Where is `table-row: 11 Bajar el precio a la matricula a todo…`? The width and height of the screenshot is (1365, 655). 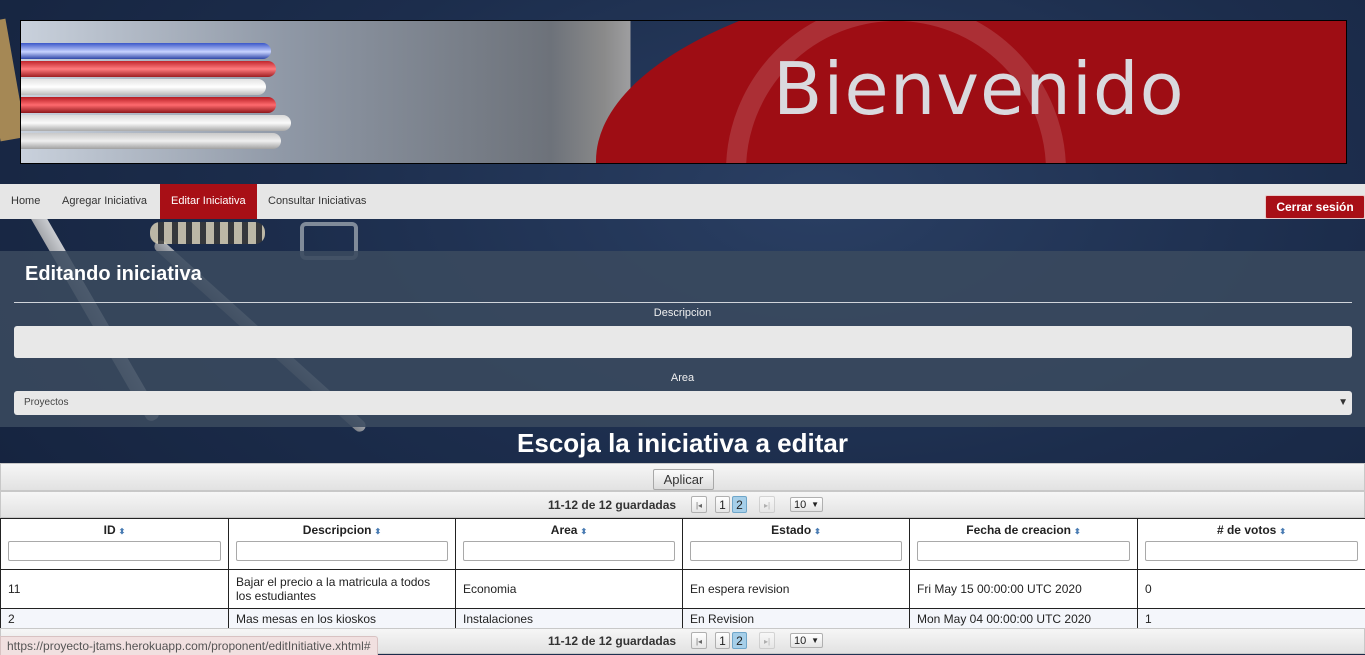 table-row: 11 Bajar el precio a la matricula a todo… is located at coordinates (683, 589).